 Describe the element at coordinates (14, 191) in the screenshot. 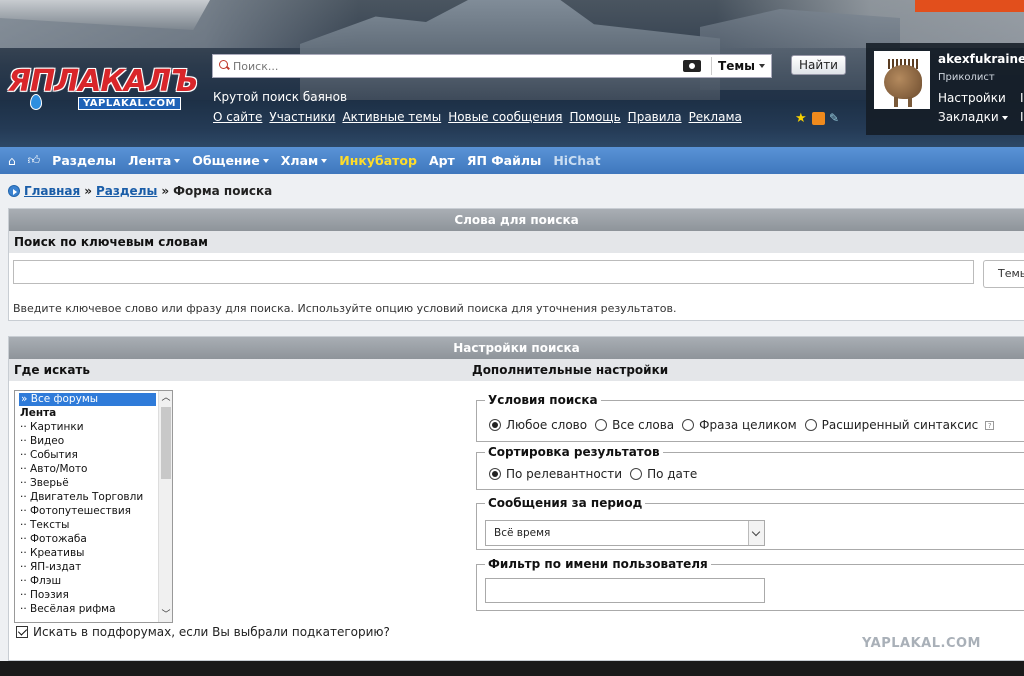

I see `arrow-circle-icon` at that location.